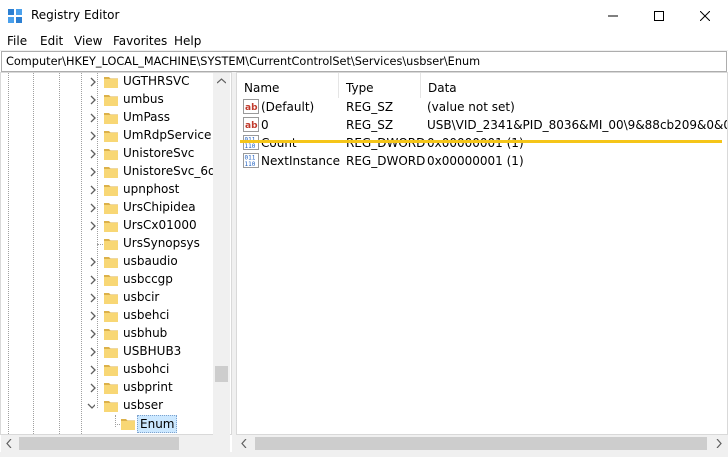 The width and height of the screenshot is (728, 457). What do you see at coordinates (221, 81) in the screenshot?
I see `scroll-up-arrow-icon` at bounding box center [221, 81].